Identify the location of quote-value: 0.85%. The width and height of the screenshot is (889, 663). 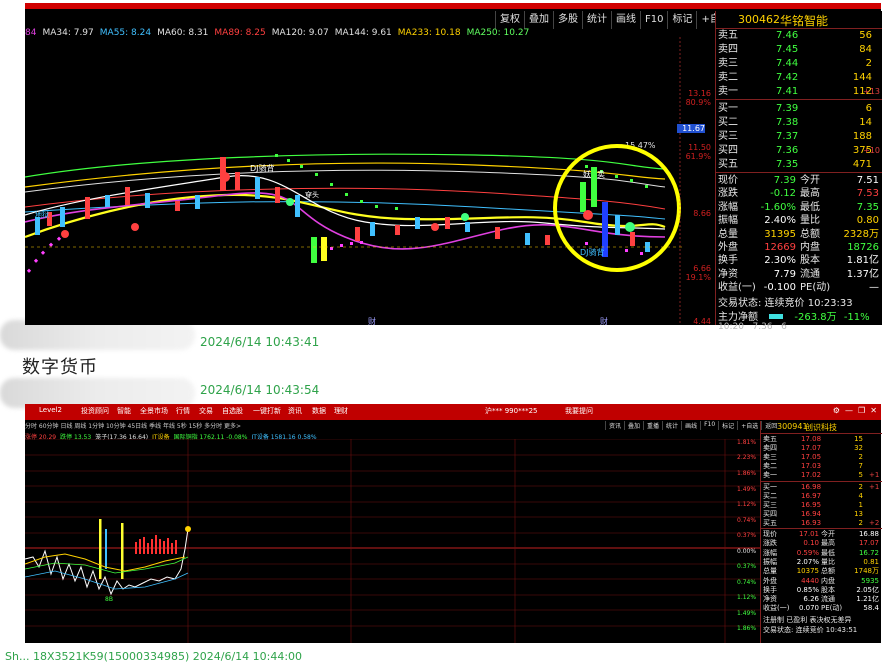
(807, 589).